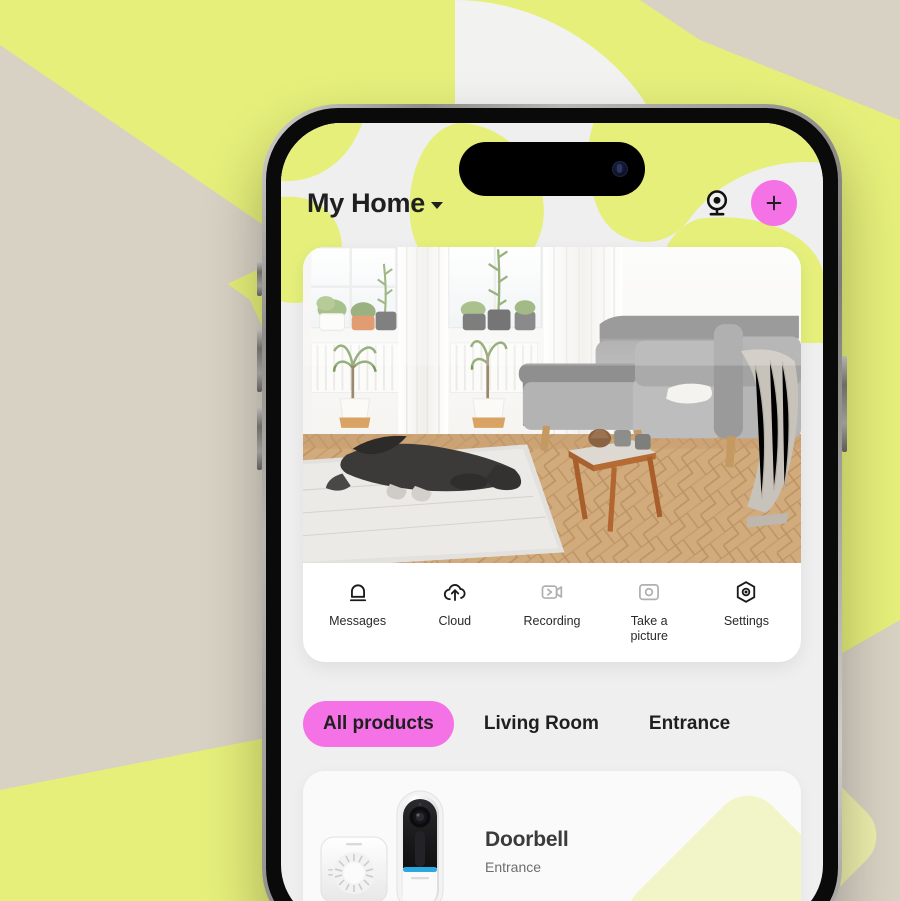  Describe the element at coordinates (552, 169) in the screenshot. I see `dynamic-island` at that location.